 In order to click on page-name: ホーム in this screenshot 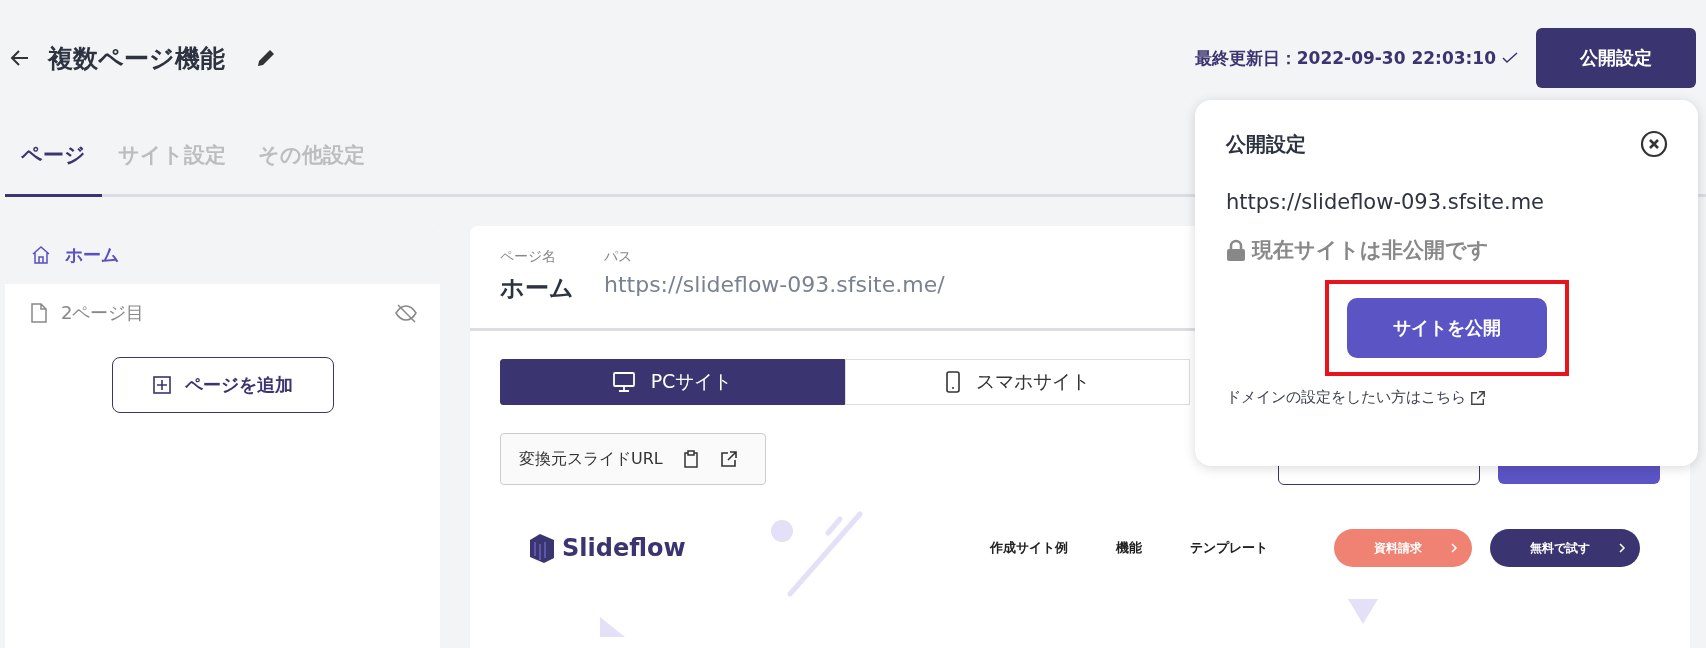, I will do `click(537, 288)`.